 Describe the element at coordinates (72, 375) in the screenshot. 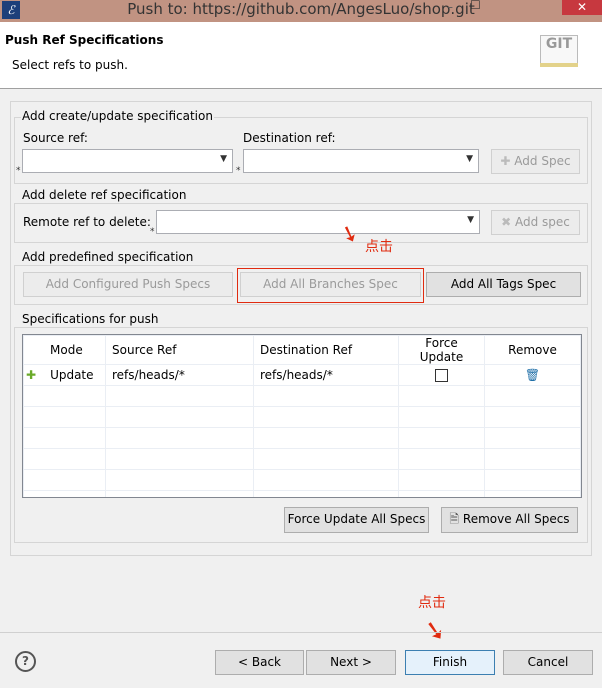

I see `mode-cell: Update` at that location.